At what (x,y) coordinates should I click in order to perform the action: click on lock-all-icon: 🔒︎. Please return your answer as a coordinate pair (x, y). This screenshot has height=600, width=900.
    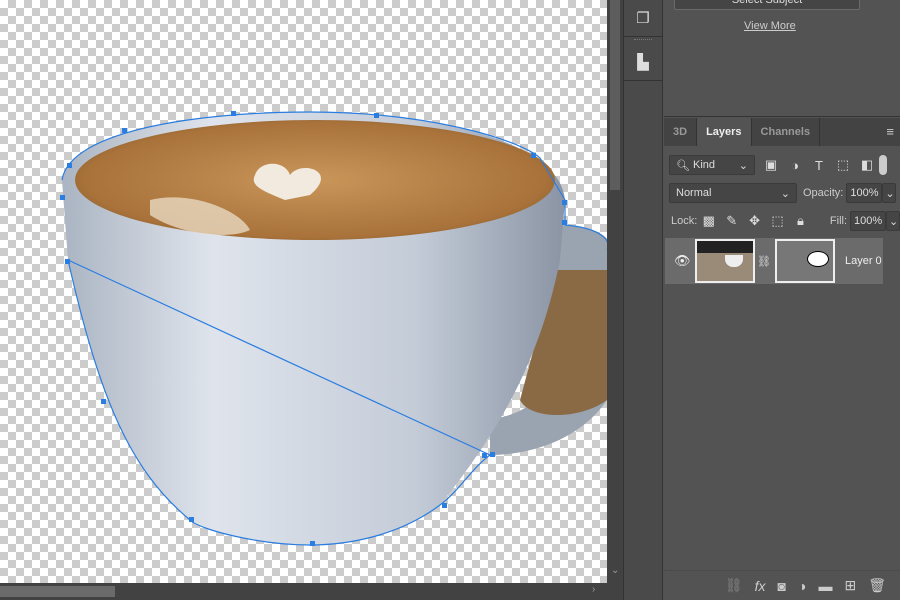
    Looking at the image, I should click on (800, 221).